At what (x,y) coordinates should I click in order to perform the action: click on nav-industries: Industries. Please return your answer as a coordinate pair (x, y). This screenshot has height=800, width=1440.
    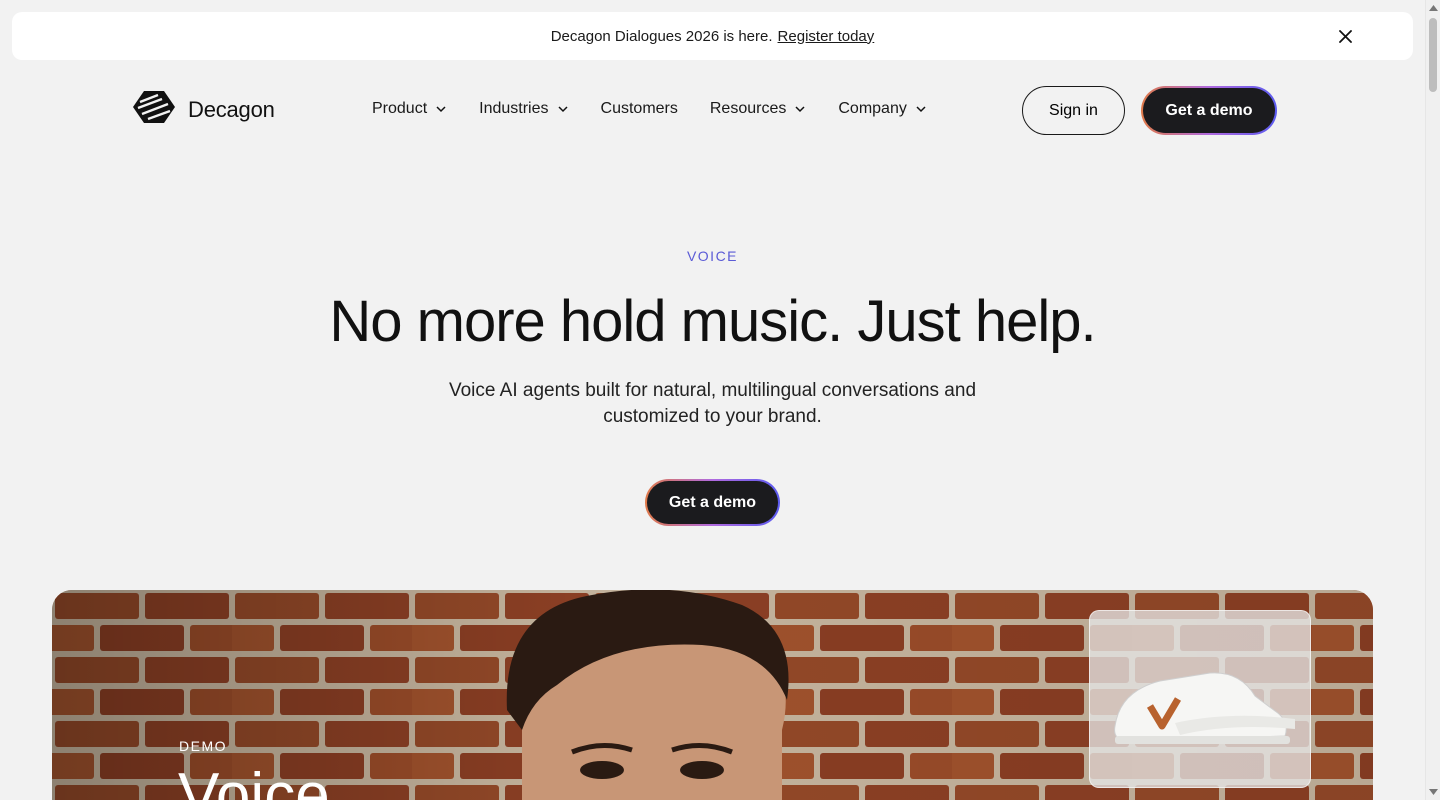
    Looking at the image, I should click on (523, 109).